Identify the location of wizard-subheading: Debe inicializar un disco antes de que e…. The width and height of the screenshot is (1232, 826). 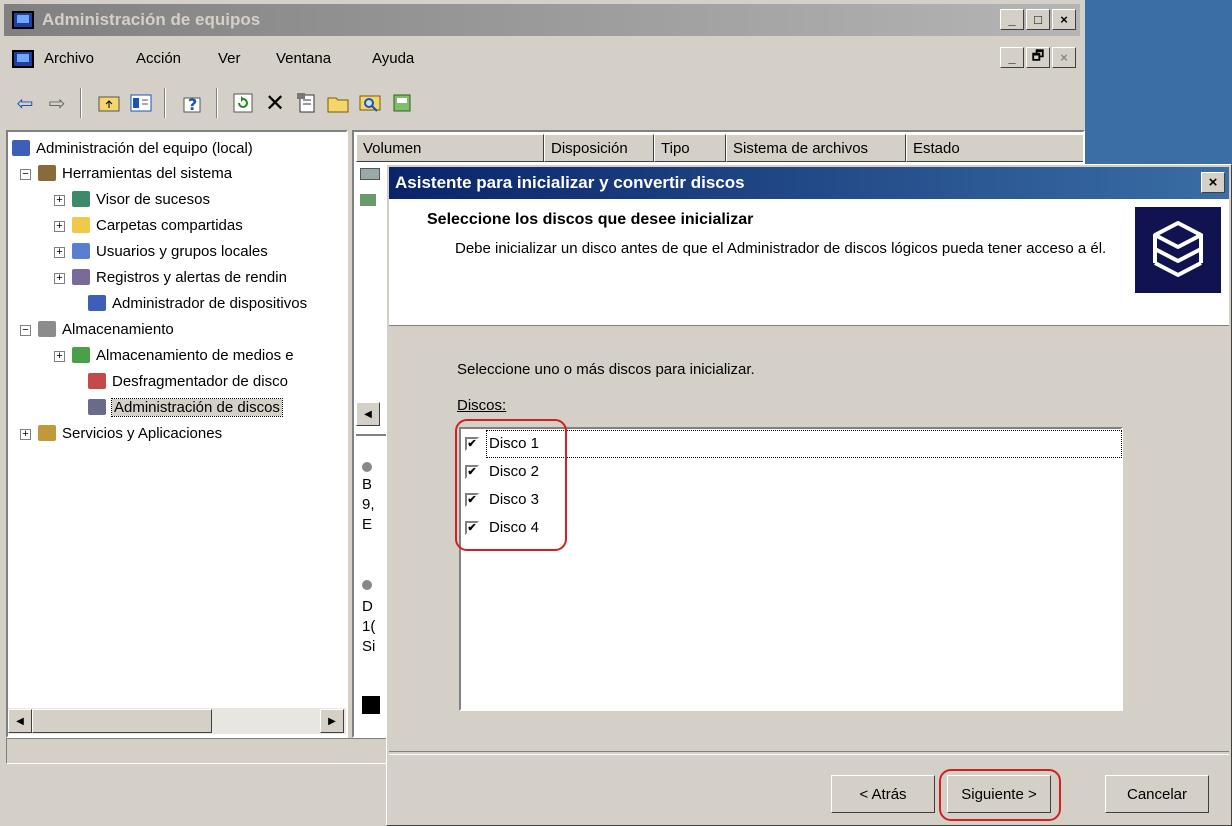
(781, 248).